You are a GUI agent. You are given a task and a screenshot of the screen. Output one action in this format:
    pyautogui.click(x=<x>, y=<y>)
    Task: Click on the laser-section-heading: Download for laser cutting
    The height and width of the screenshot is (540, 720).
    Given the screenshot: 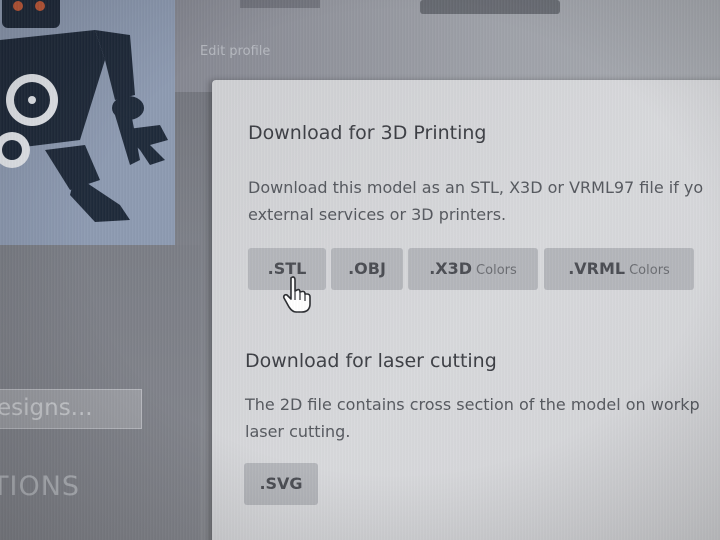 What is the action you would take?
    pyautogui.click(x=371, y=361)
    